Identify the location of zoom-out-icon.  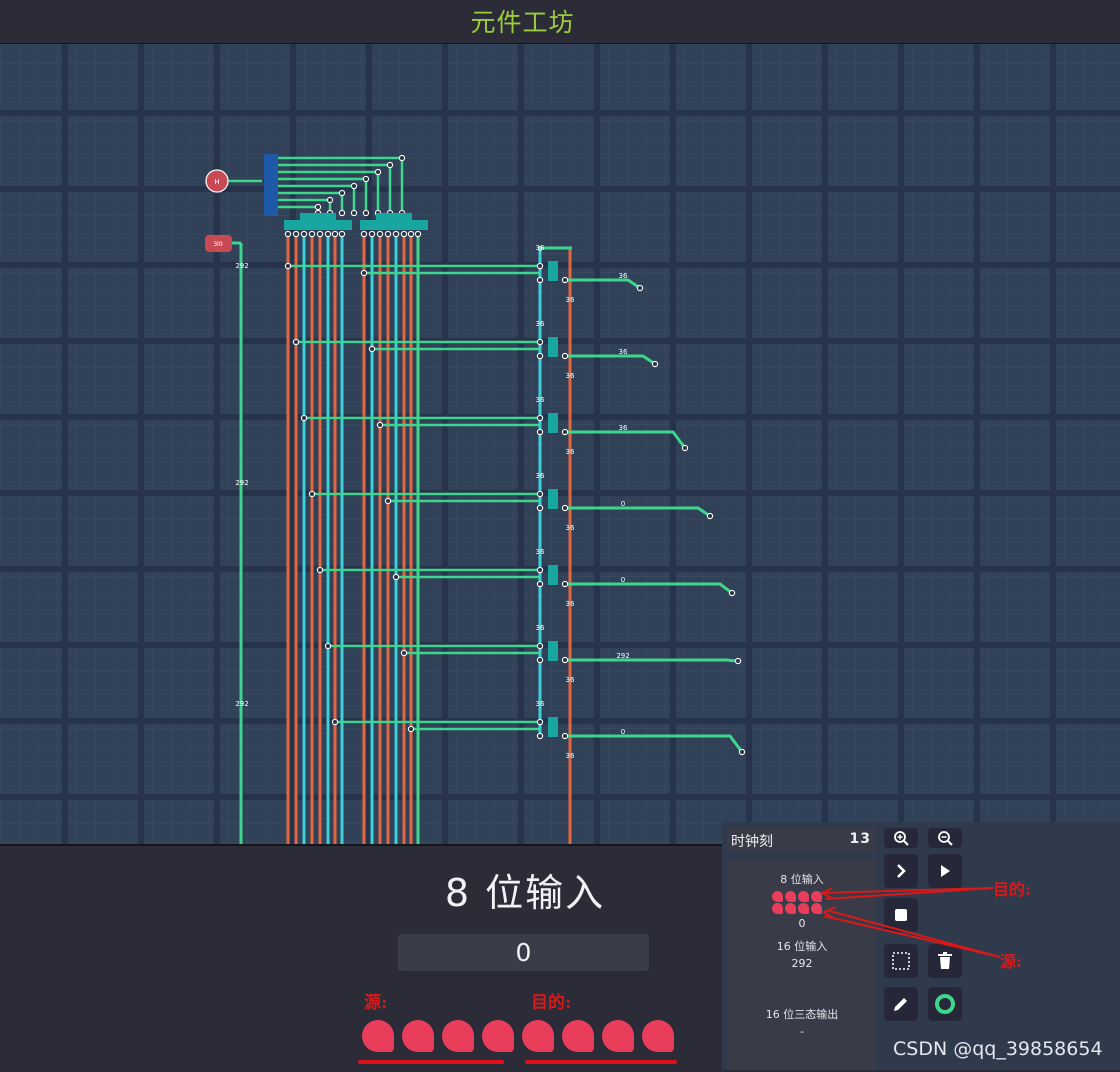
(945, 838).